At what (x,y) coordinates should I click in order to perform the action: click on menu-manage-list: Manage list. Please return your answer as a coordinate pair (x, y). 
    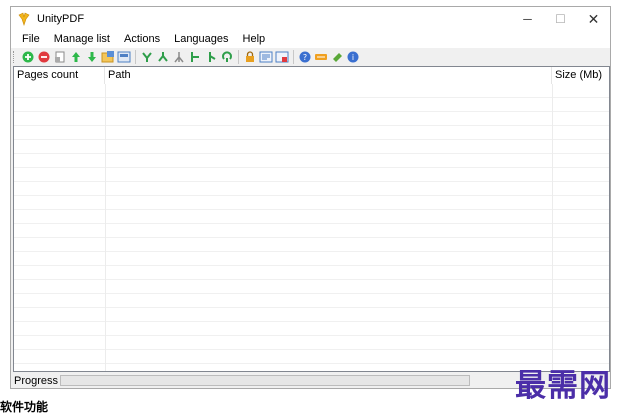
    Looking at the image, I should click on (82, 39).